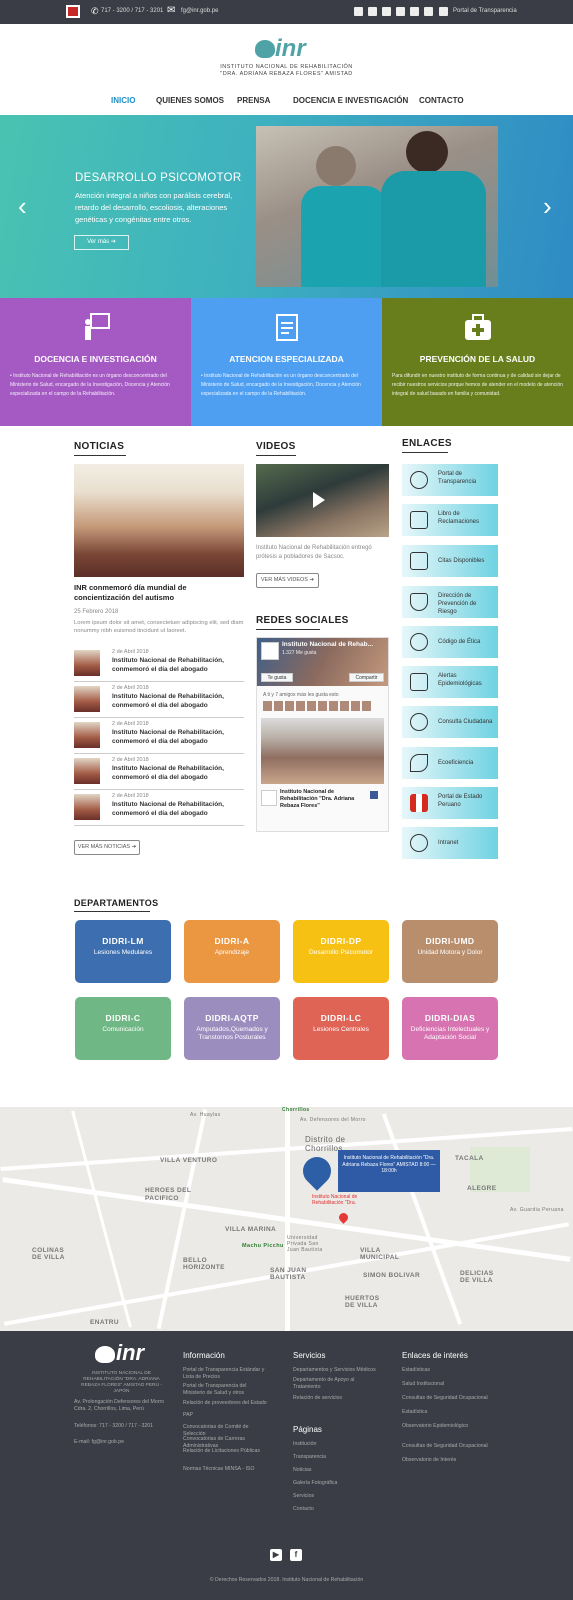 The height and width of the screenshot is (1600, 573). What do you see at coordinates (450, 763) in the screenshot?
I see `link-ecoeficiencia: Ecoeficiencia` at bounding box center [450, 763].